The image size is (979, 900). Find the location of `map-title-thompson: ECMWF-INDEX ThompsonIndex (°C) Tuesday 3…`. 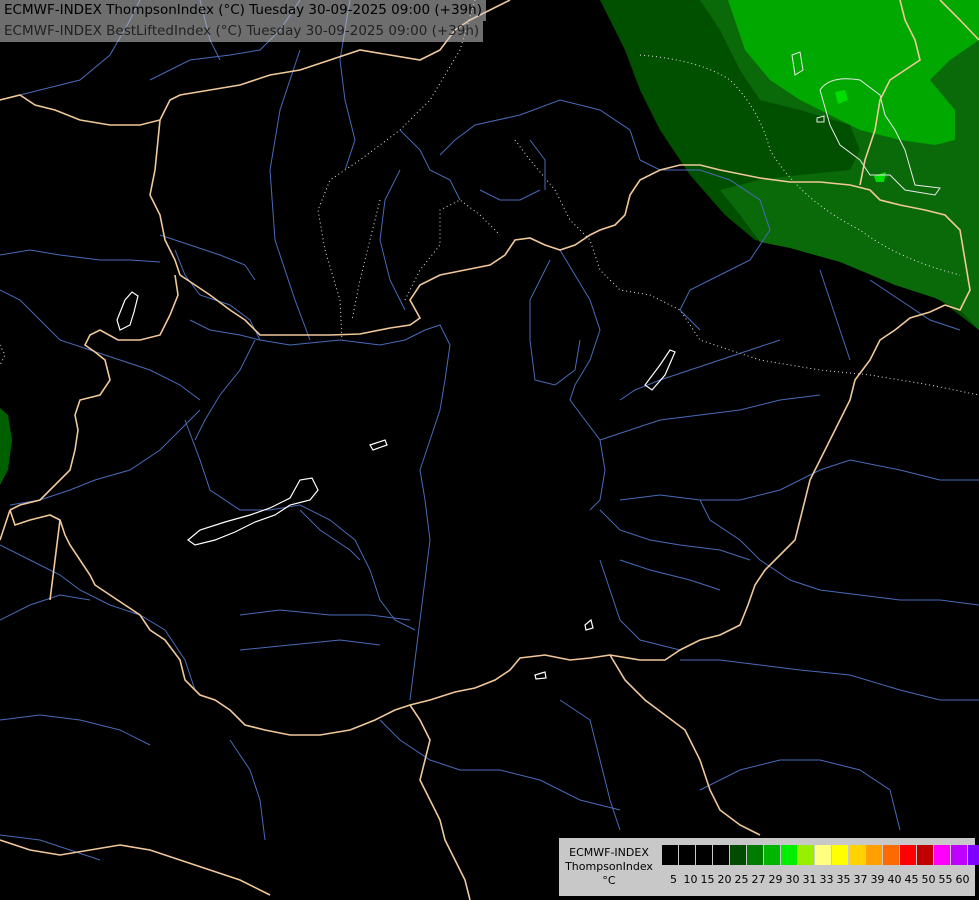

map-title-thompson: ECMWF-INDEX ThompsonIndex (°C) Tuesday 3… is located at coordinates (243, 10).